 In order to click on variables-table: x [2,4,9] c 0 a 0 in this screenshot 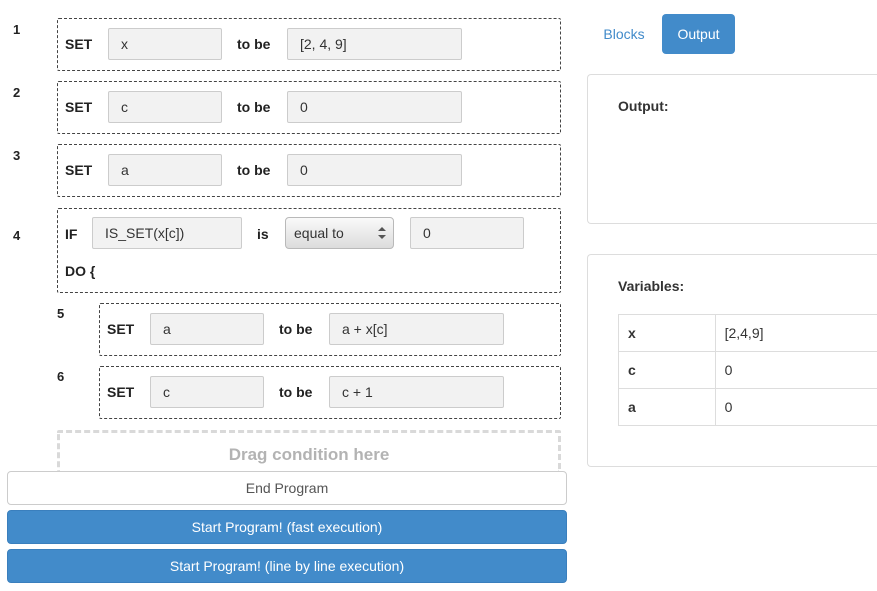, I will do `click(747, 370)`.